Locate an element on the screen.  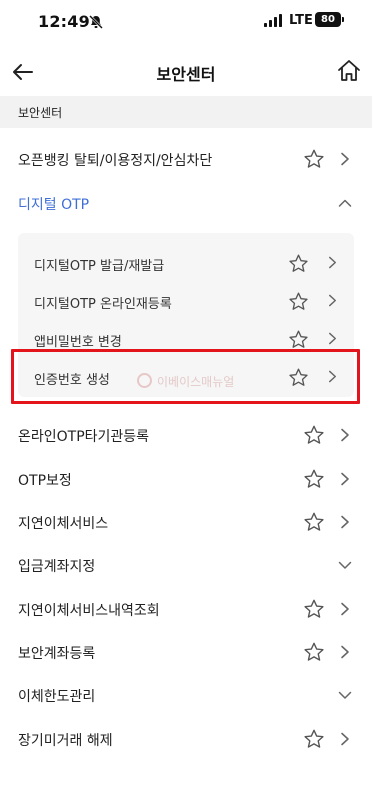
signal-icon is located at coordinates (273, 20).